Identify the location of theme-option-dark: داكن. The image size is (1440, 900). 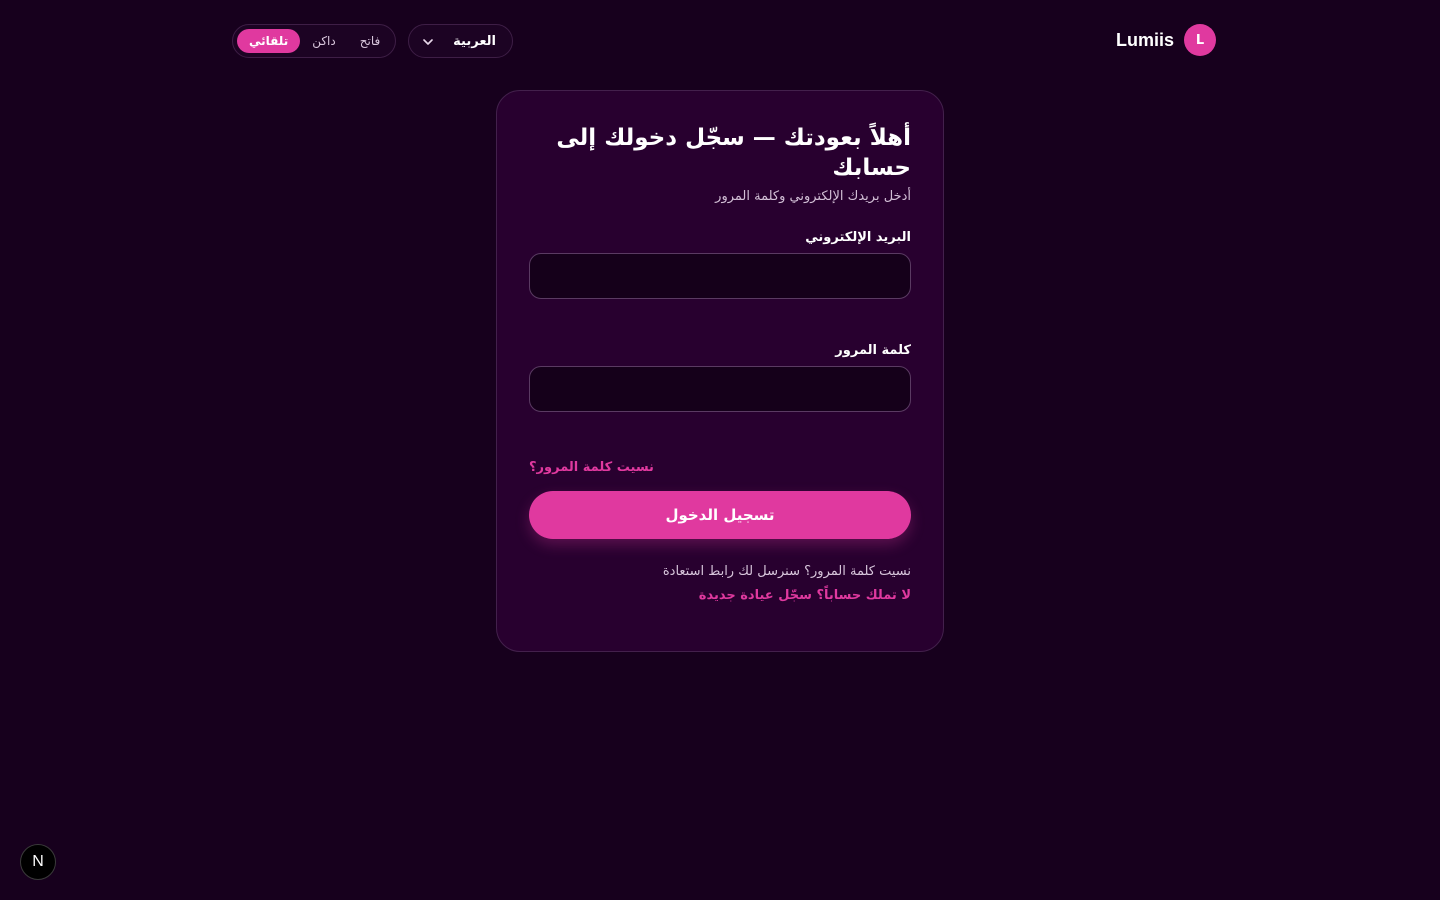
(324, 41).